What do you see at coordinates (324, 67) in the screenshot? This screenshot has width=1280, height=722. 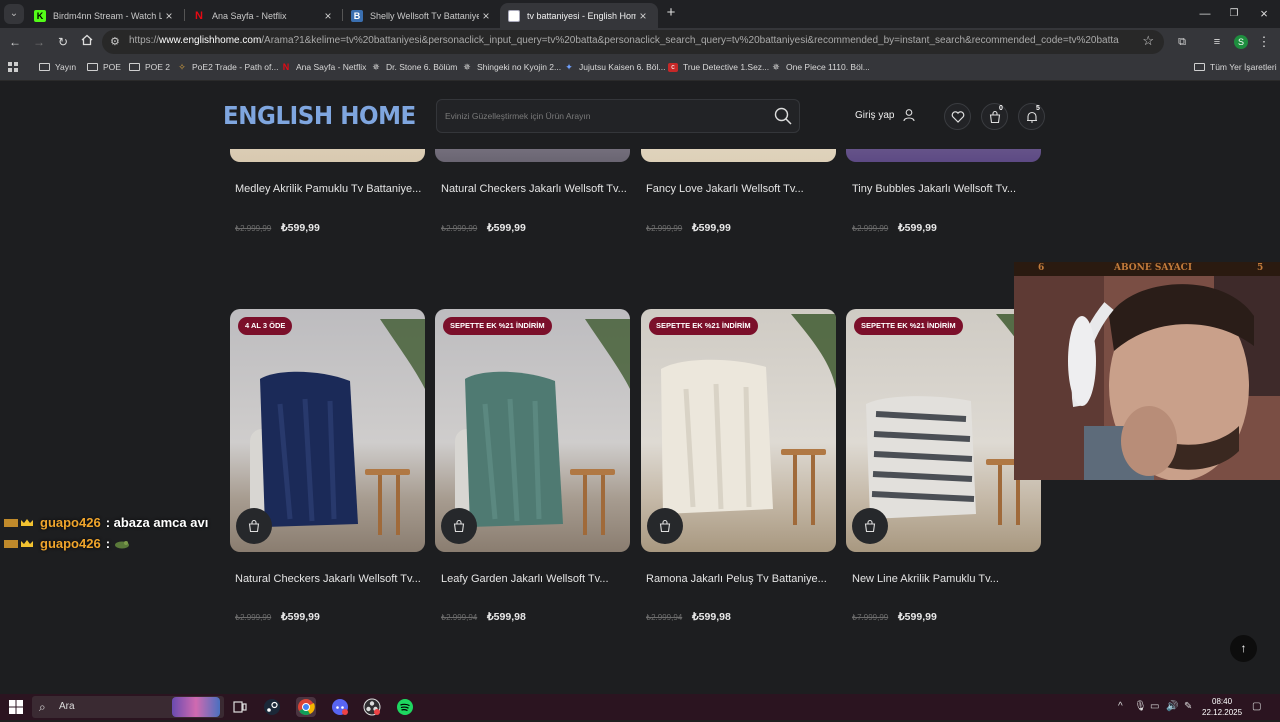 I see `bookmark-netflix: N Ana Sayfa - Netflix` at bounding box center [324, 67].